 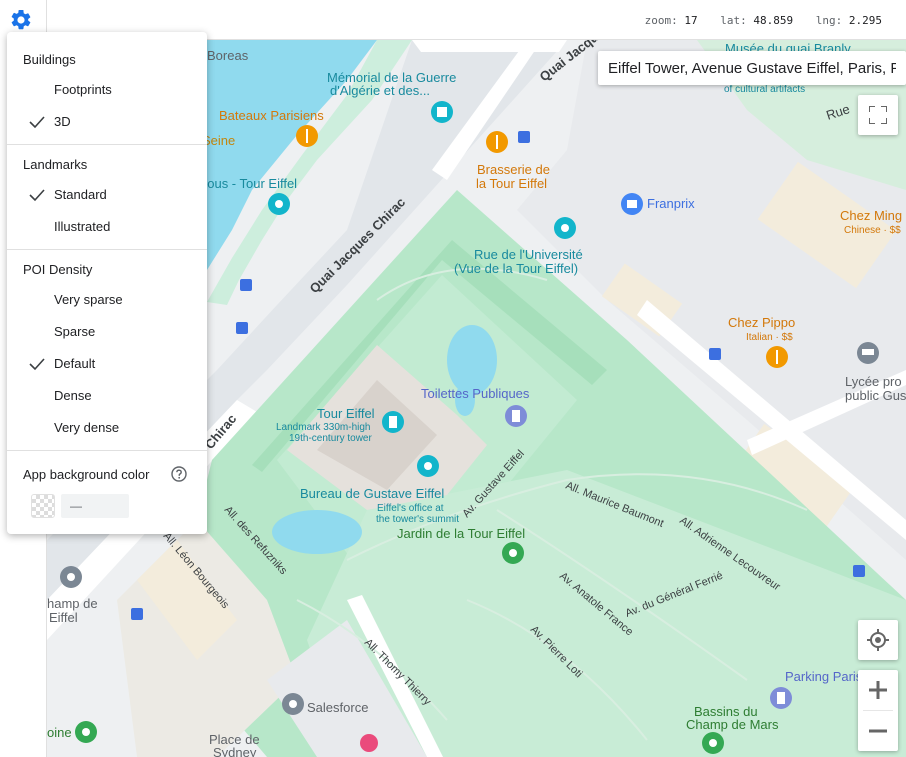 I want to click on fullscreen-button, so click(x=878, y=115).